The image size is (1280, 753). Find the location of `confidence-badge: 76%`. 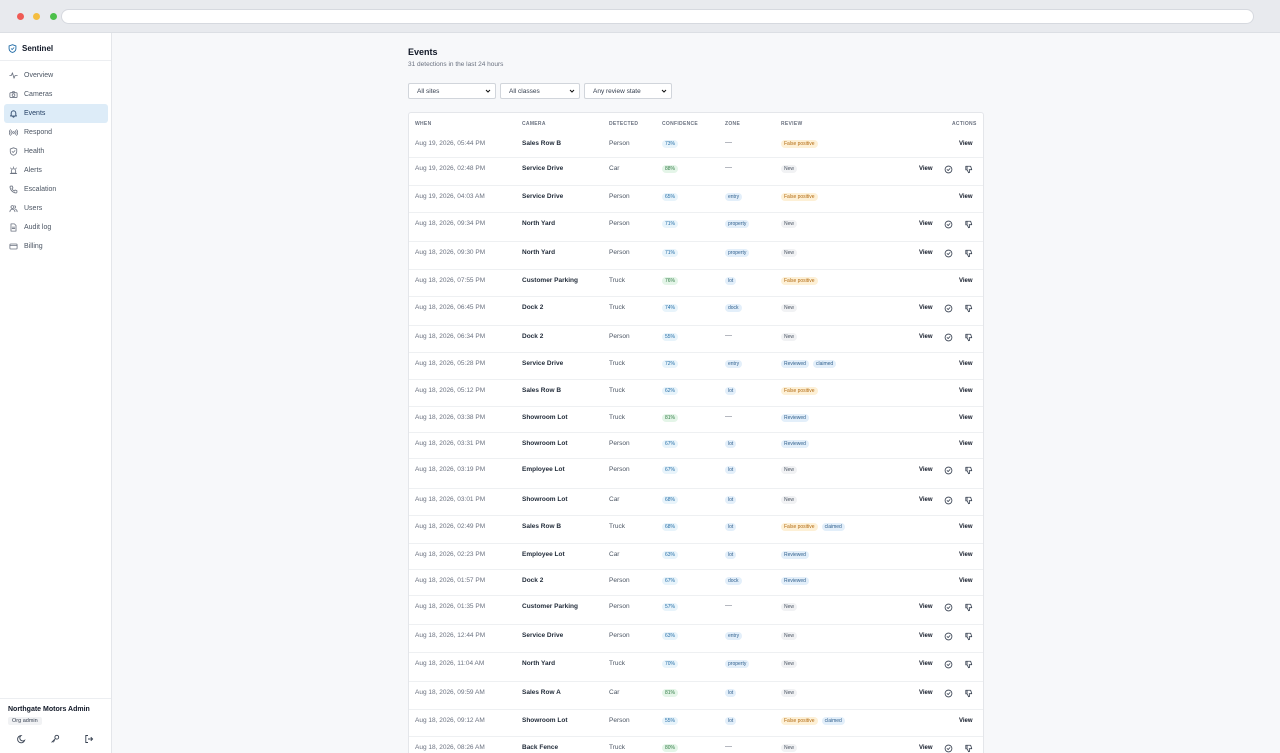

confidence-badge: 76% is located at coordinates (670, 281).